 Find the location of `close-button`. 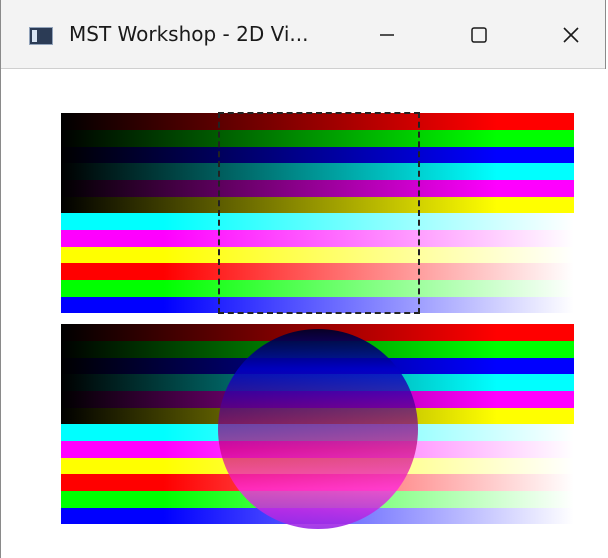

close-button is located at coordinates (571, 35).